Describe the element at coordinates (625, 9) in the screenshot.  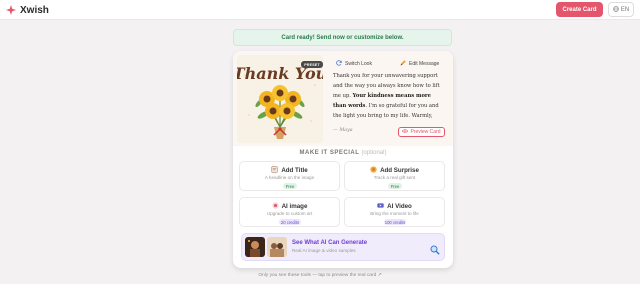
I see `language-label: EN` at that location.